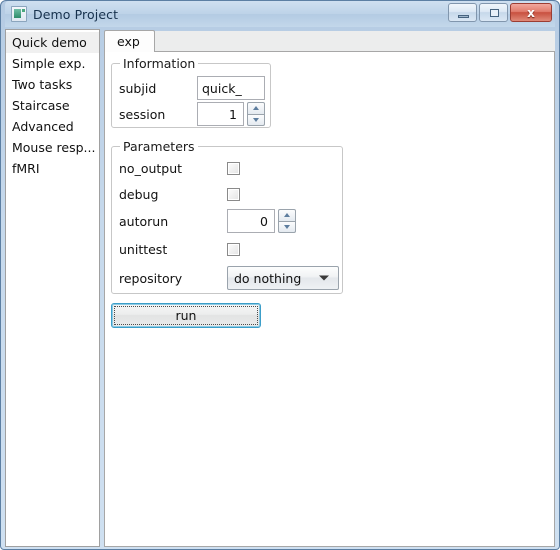 The width and height of the screenshot is (560, 550). Describe the element at coordinates (531, 12) in the screenshot. I see `close-button: x` at that location.